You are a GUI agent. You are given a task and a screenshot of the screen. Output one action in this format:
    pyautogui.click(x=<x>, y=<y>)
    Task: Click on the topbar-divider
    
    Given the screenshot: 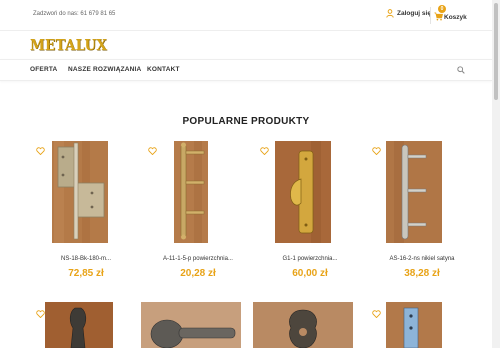 What is the action you would take?
    pyautogui.click(x=430, y=15)
    